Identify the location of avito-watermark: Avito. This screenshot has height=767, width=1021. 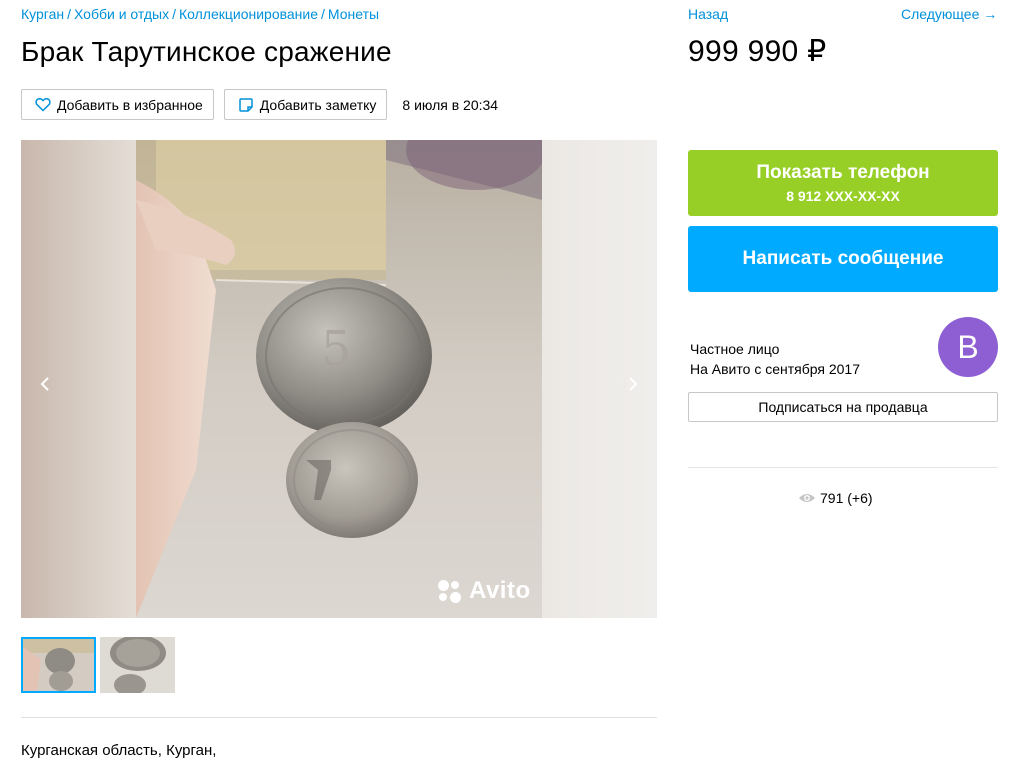
(483, 591).